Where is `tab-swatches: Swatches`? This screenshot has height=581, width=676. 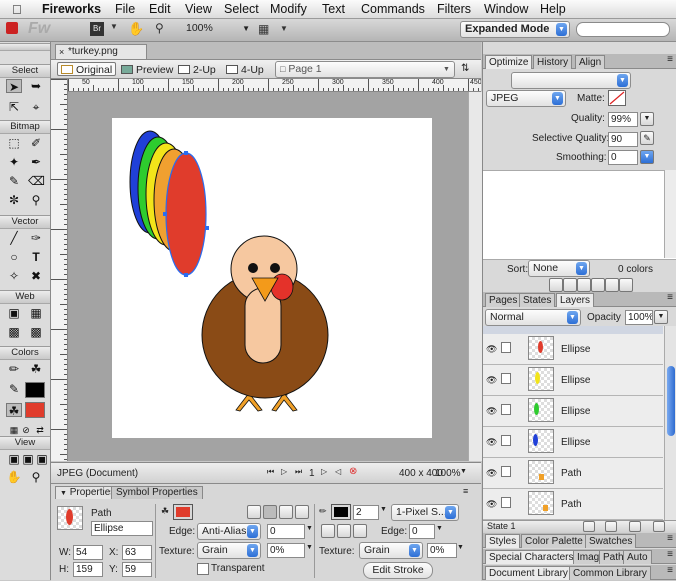 tab-swatches: Swatches is located at coordinates (611, 541).